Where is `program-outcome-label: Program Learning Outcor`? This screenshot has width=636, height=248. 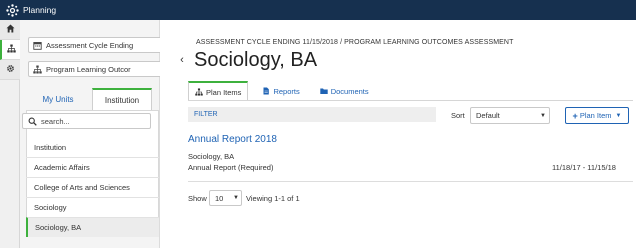
program-outcome-label: Program Learning Outcor is located at coordinates (88, 69).